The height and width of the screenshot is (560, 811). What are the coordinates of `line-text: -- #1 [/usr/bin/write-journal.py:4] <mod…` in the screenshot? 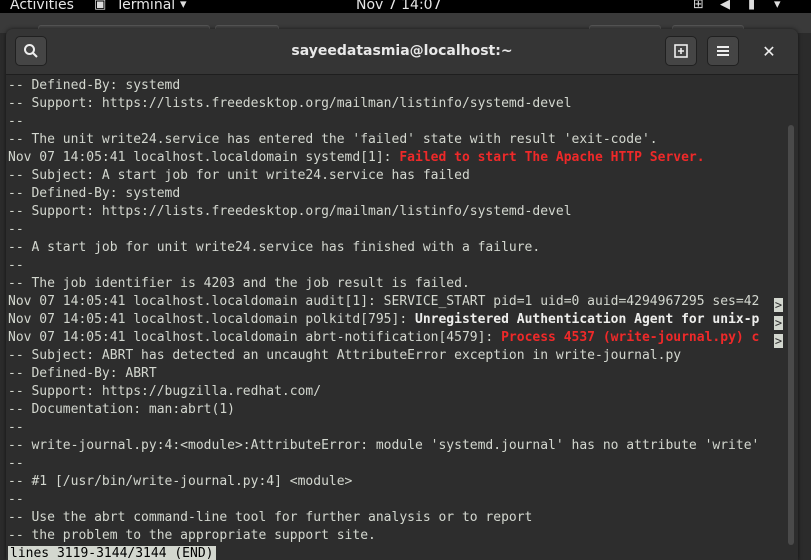 It's located at (180, 481).